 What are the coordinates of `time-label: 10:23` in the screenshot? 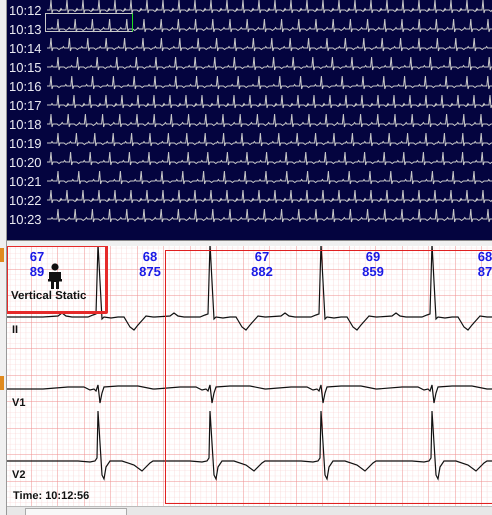 It's located at (25, 219).